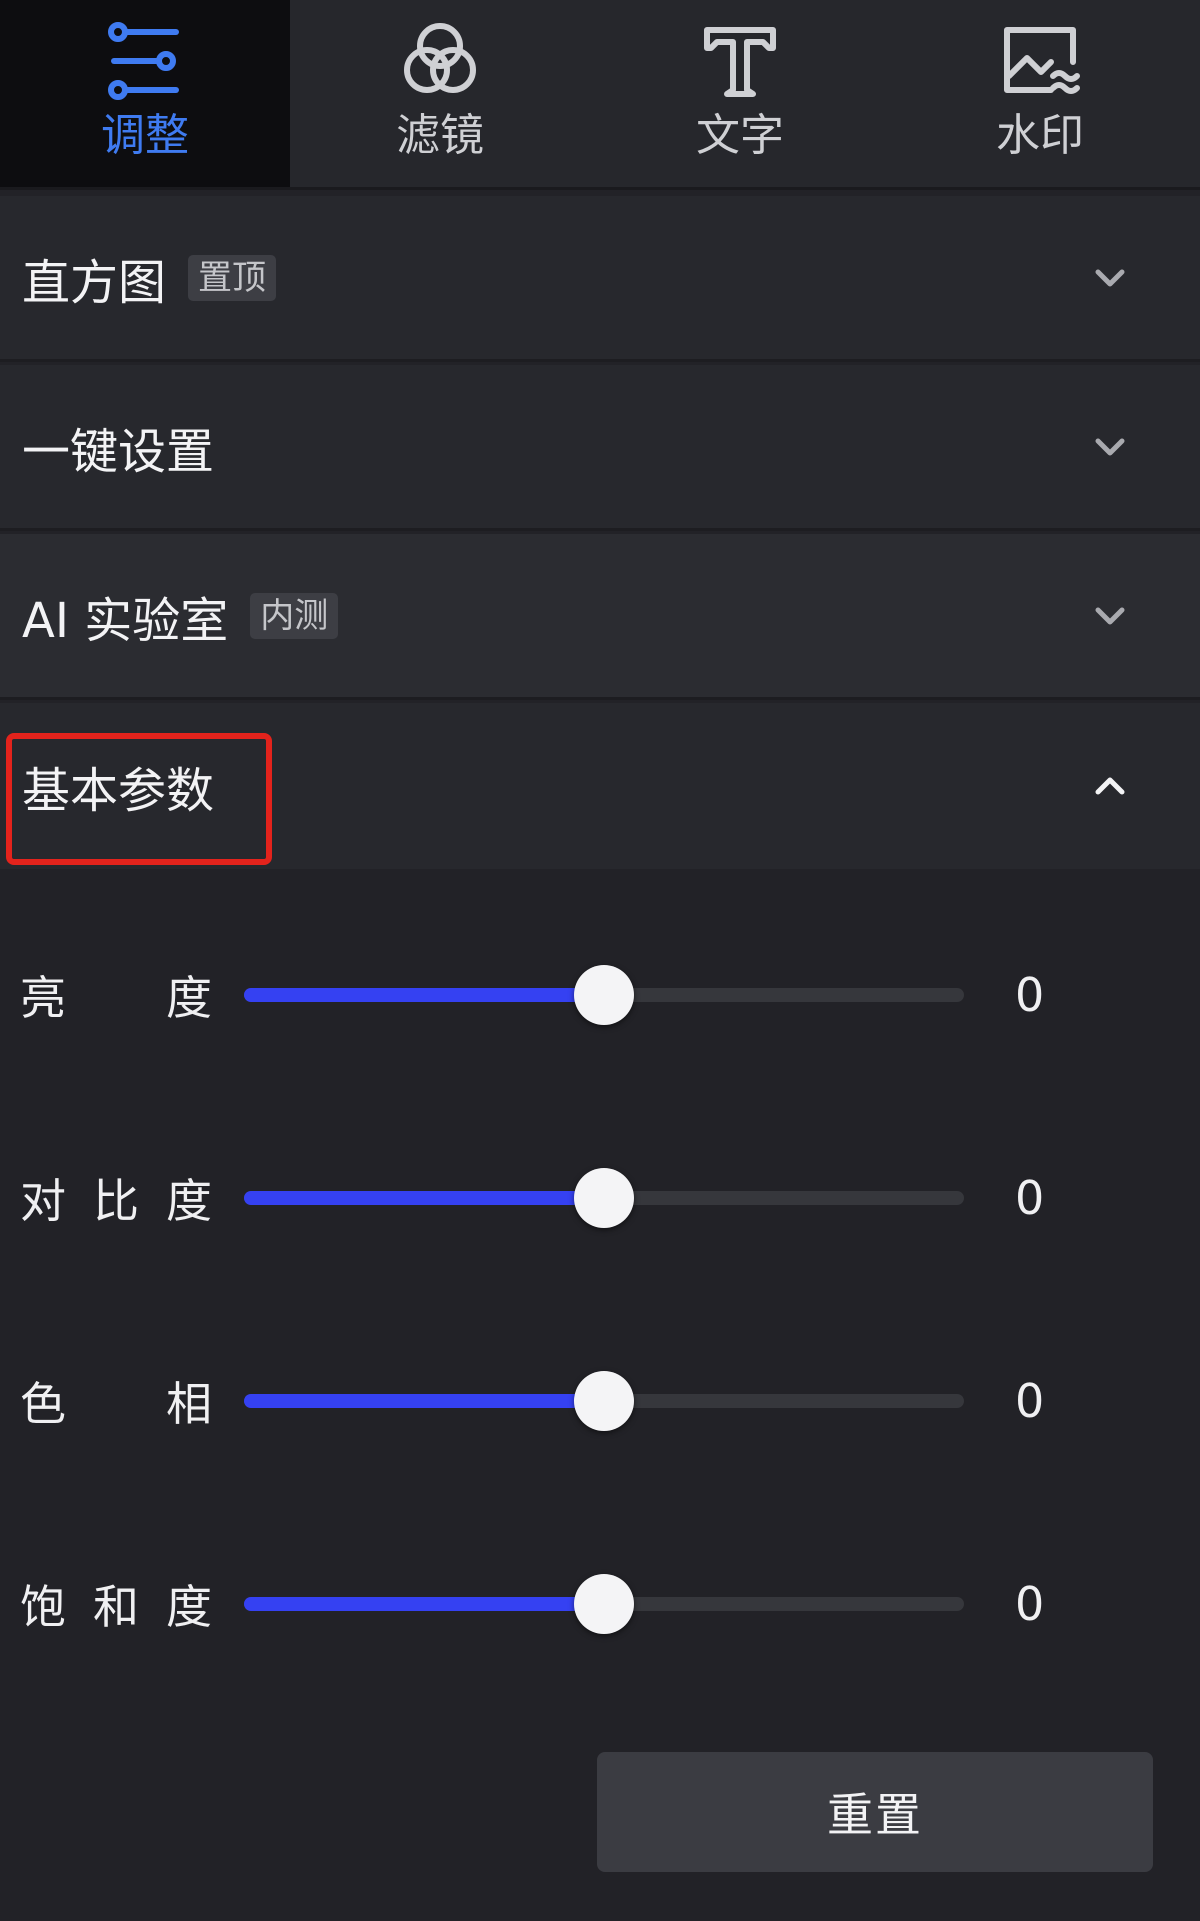 The height and width of the screenshot is (1921, 1200). Describe the element at coordinates (440, 135) in the screenshot. I see `tab-filter-label: 滤镜` at that location.